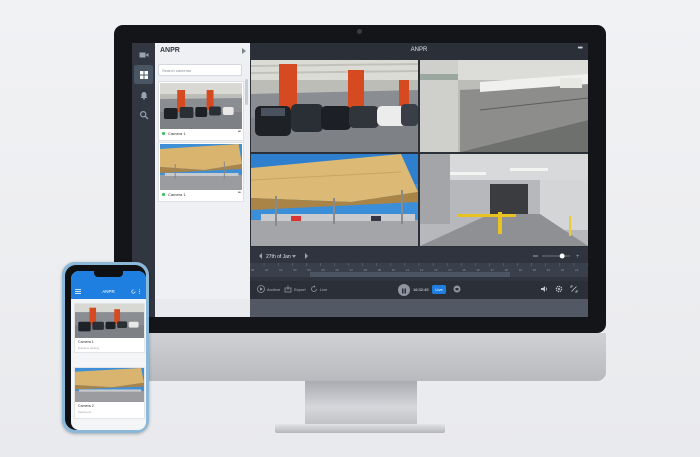  What do you see at coordinates (464, 270) in the screenshot?
I see `timeline-hour-label: 15` at bounding box center [464, 270].